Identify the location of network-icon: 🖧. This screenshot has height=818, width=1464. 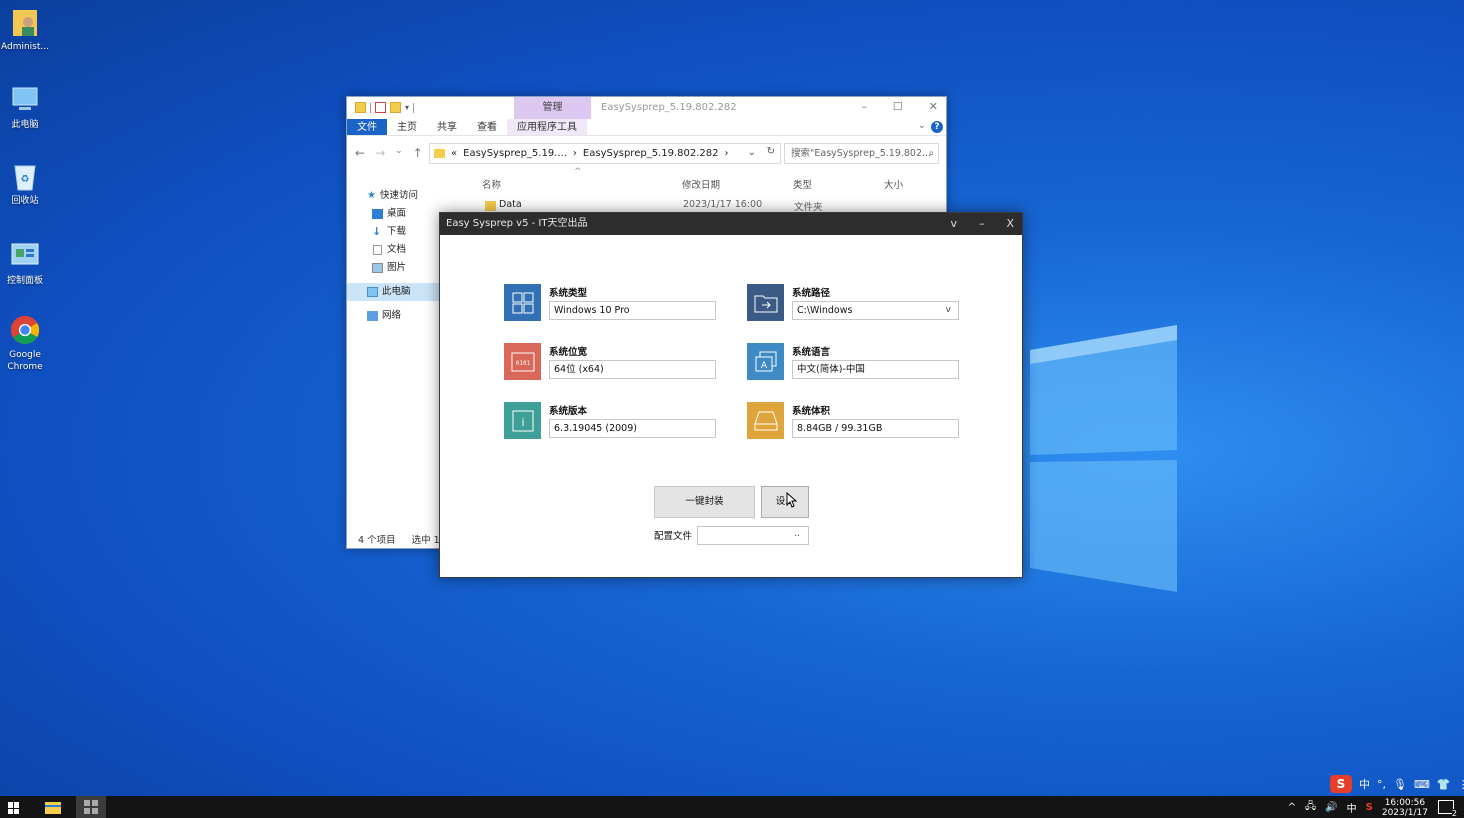
(1310, 807).